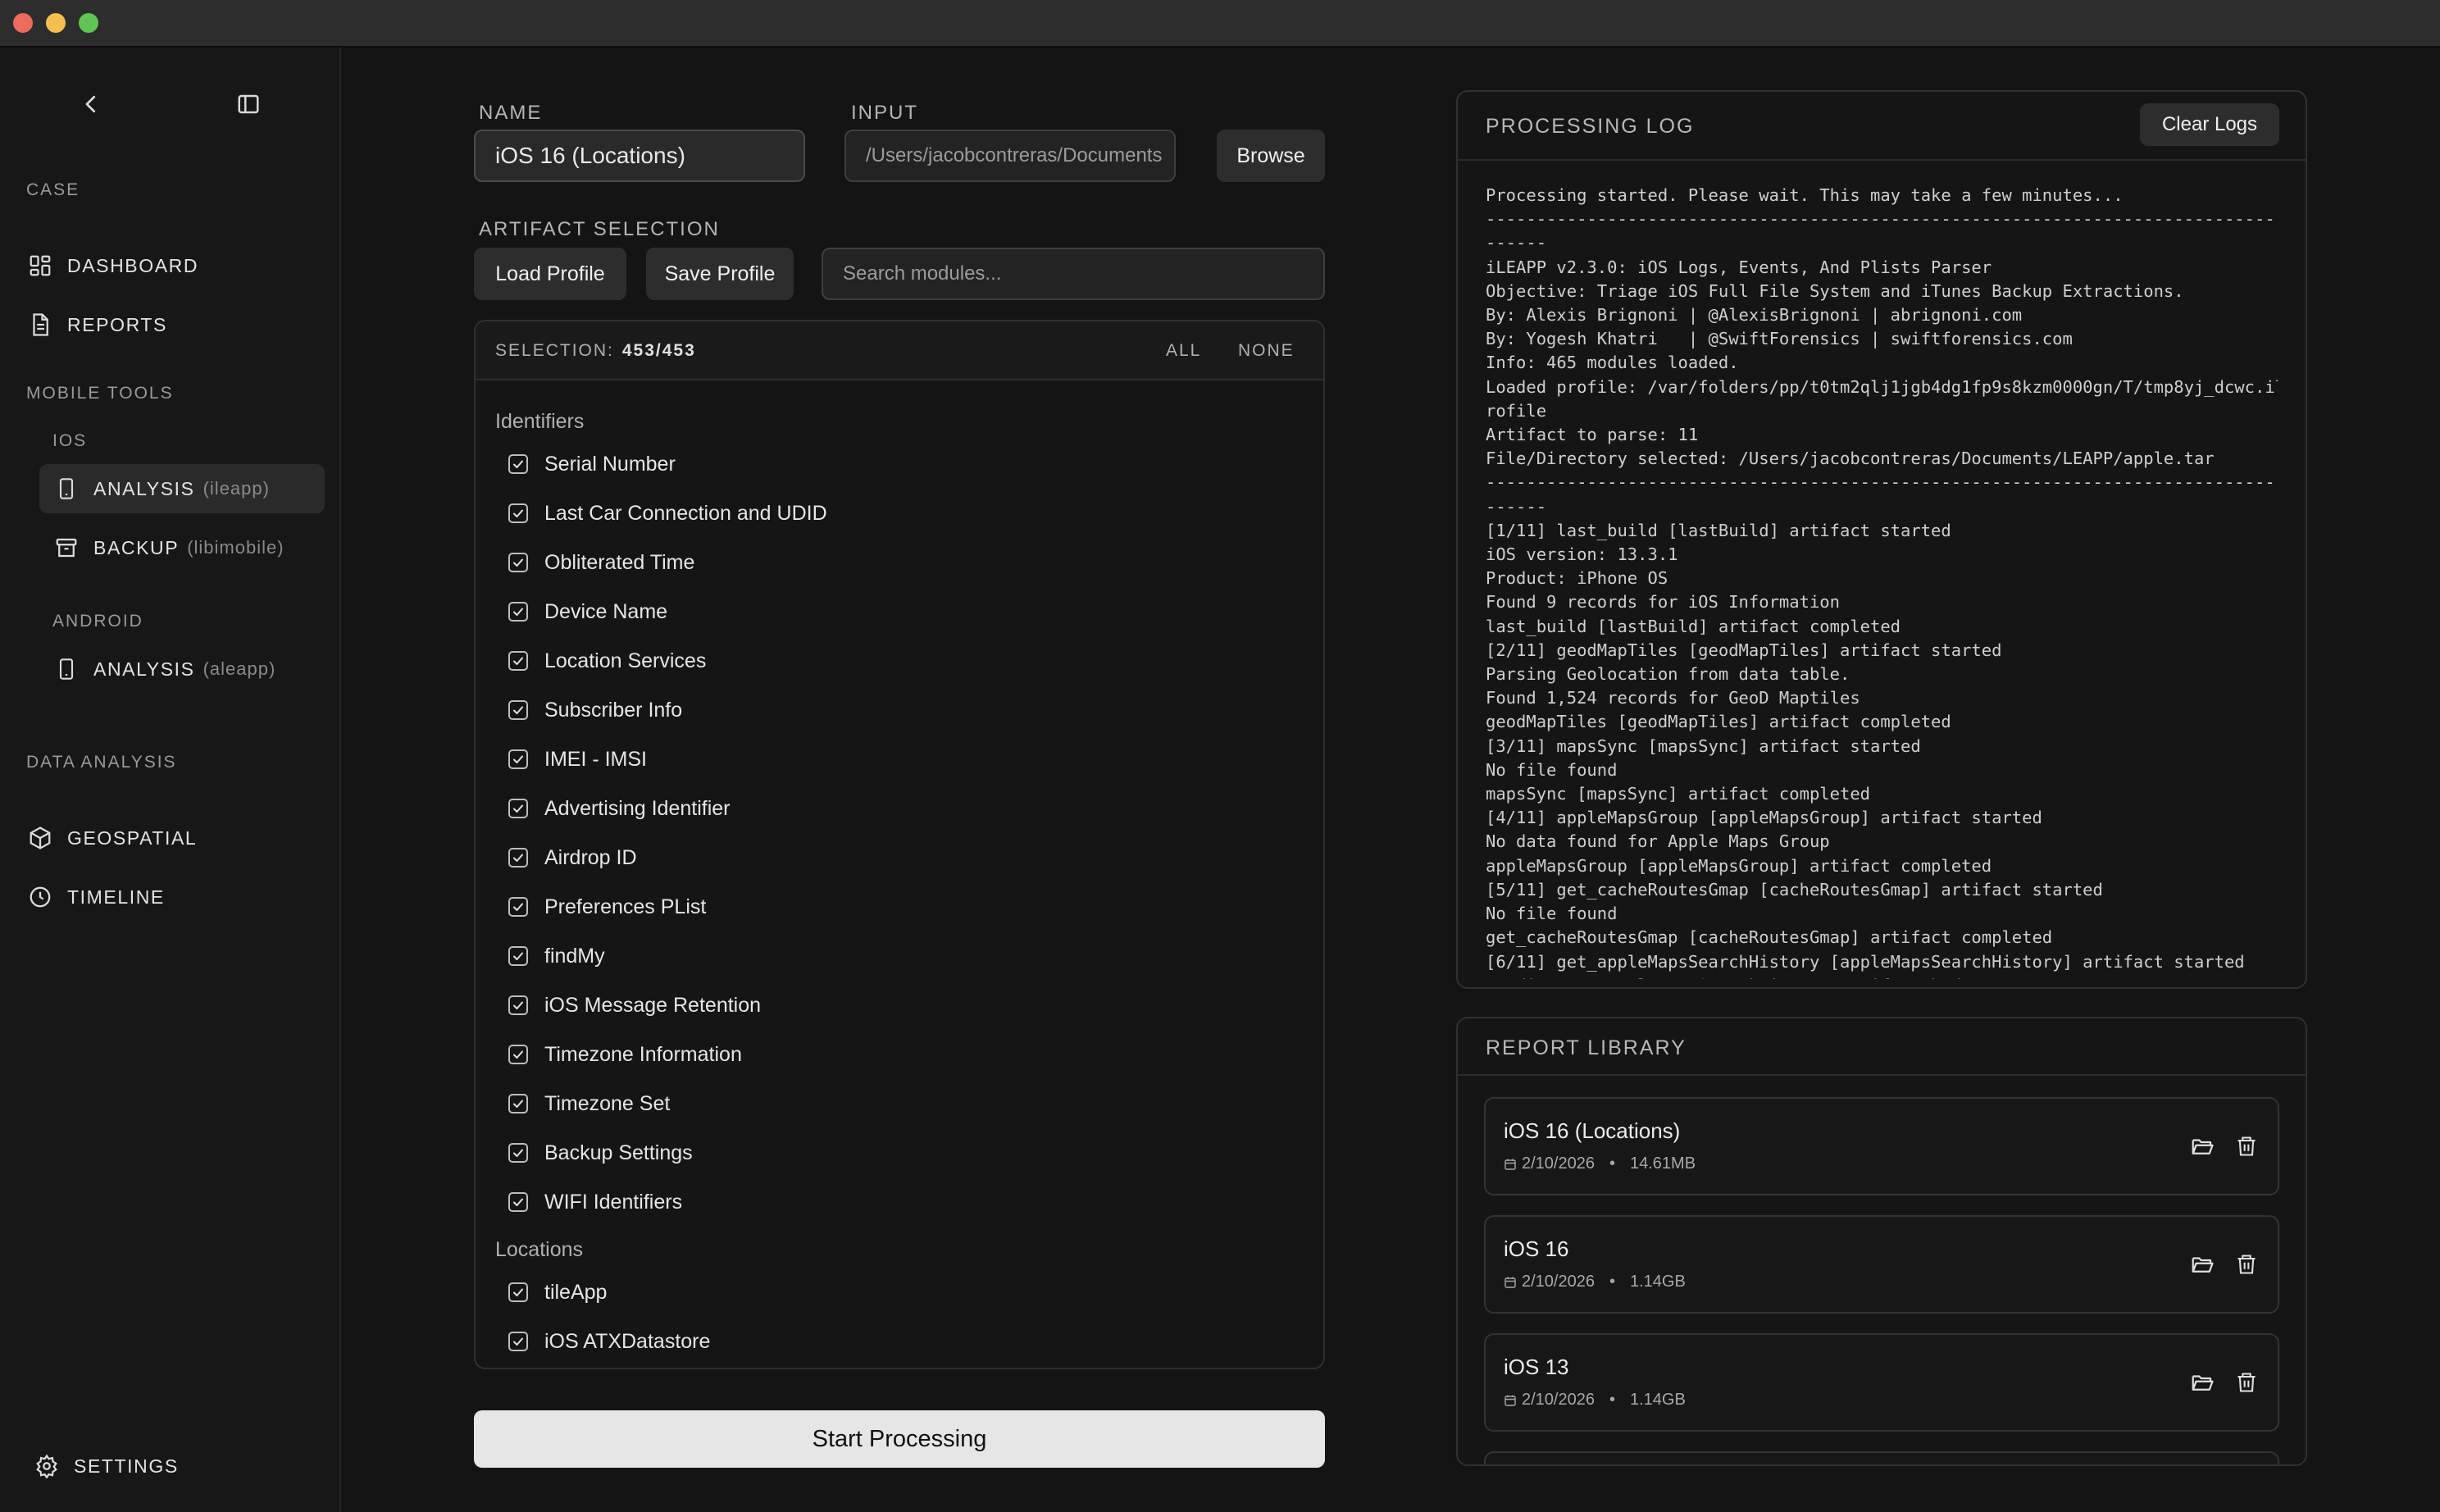 This screenshot has height=1512, width=2440. What do you see at coordinates (653, 1005) in the screenshot?
I see `artifact-label: iOS Message Retention` at bounding box center [653, 1005].